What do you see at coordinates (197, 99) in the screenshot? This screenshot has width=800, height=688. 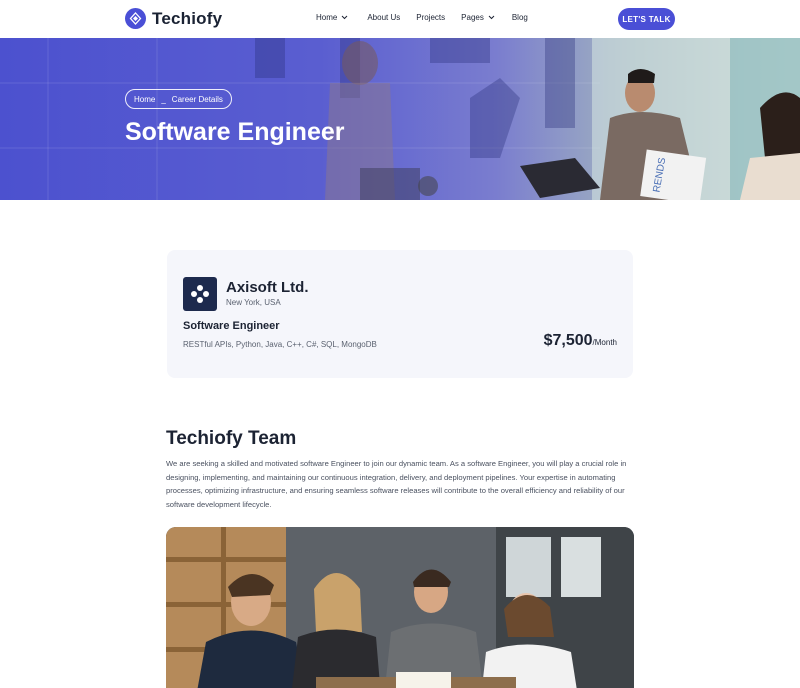 I see `breadcrumb-current: Career Details` at bounding box center [197, 99].